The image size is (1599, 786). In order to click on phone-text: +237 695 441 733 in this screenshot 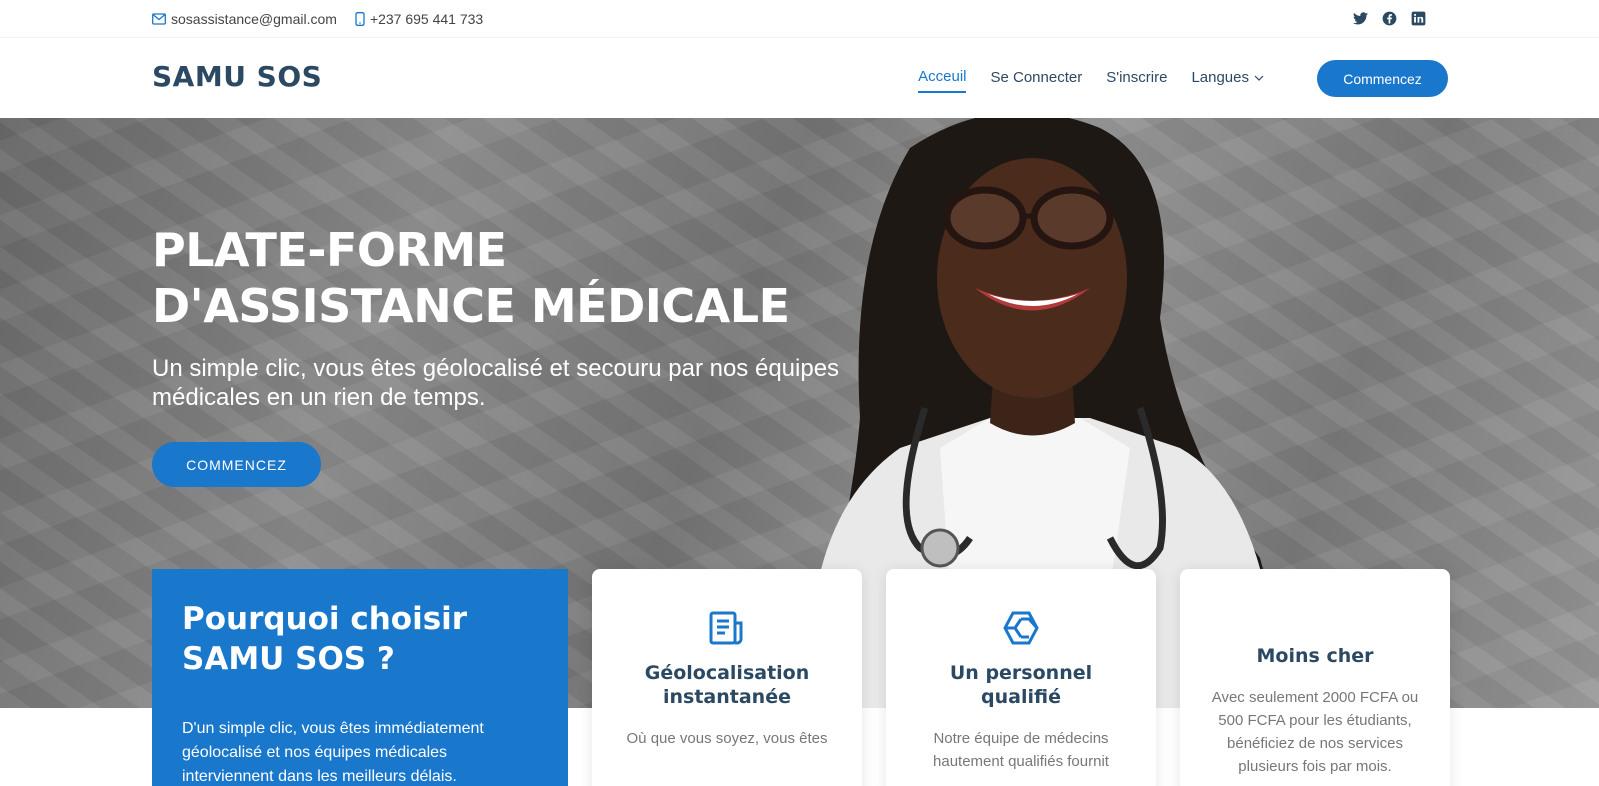, I will do `click(426, 19)`.